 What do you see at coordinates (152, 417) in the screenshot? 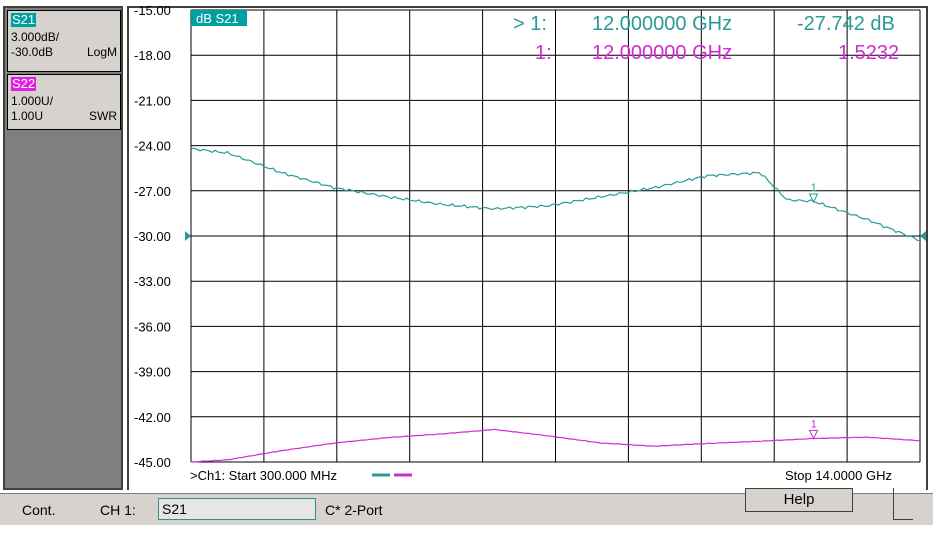
I see `y-tick-label: -42.00` at bounding box center [152, 417].